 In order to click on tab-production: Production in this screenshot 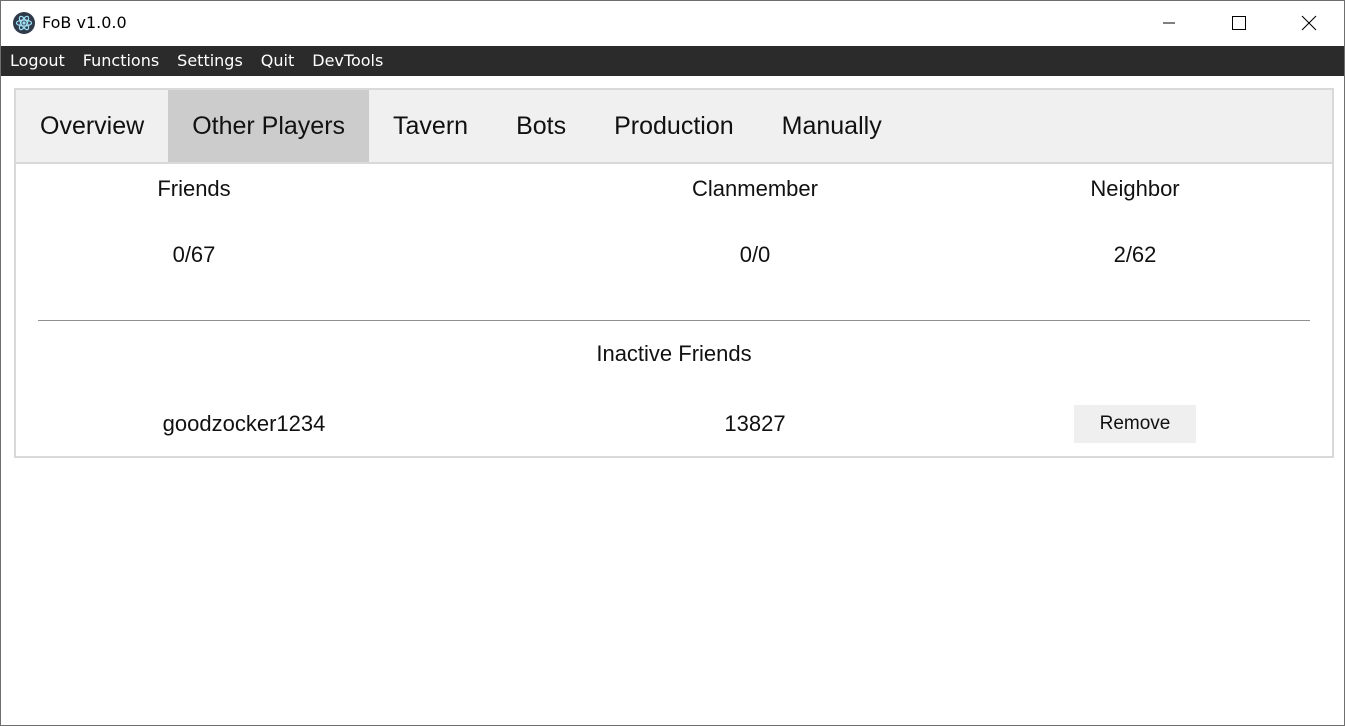, I will do `click(674, 126)`.